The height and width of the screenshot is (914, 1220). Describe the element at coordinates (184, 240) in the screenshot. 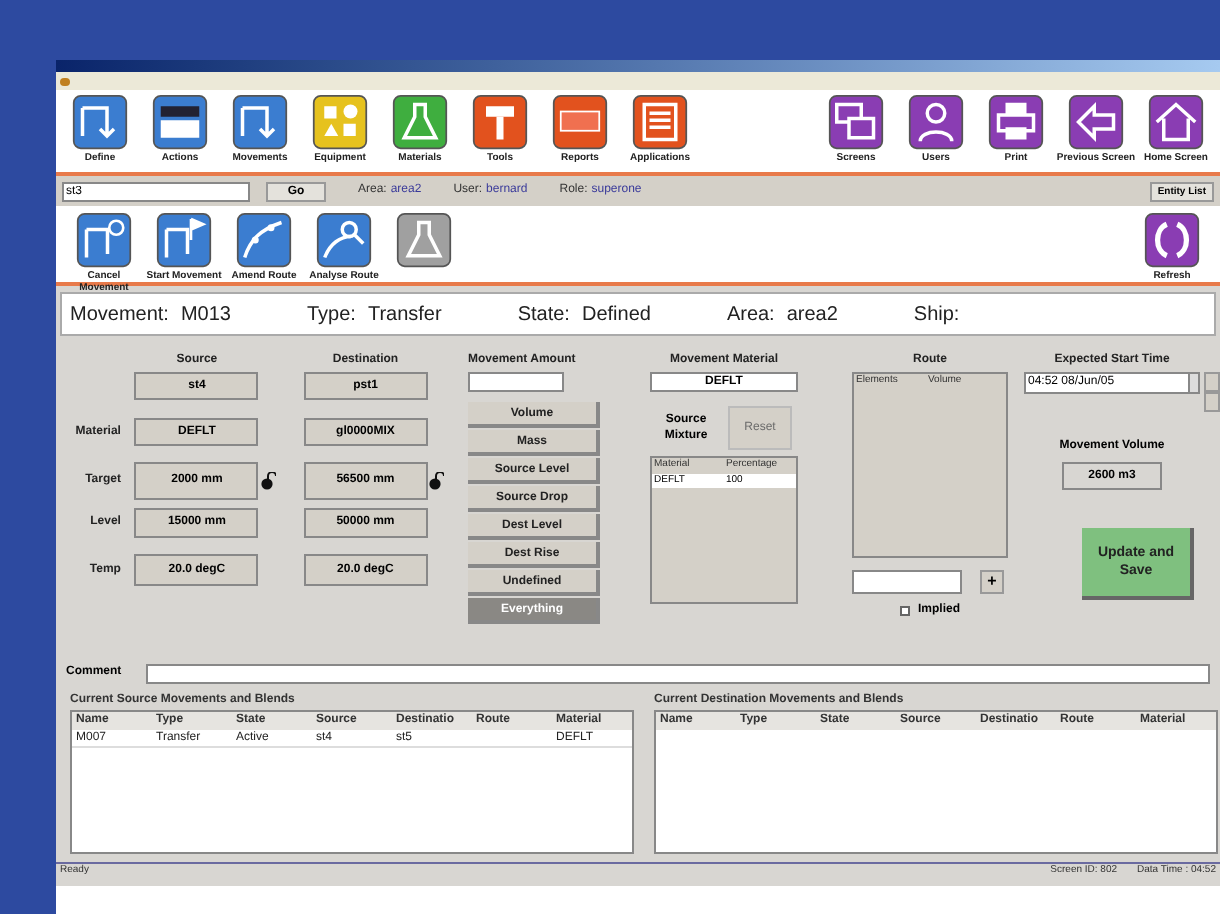

I see `flag-icon` at that location.